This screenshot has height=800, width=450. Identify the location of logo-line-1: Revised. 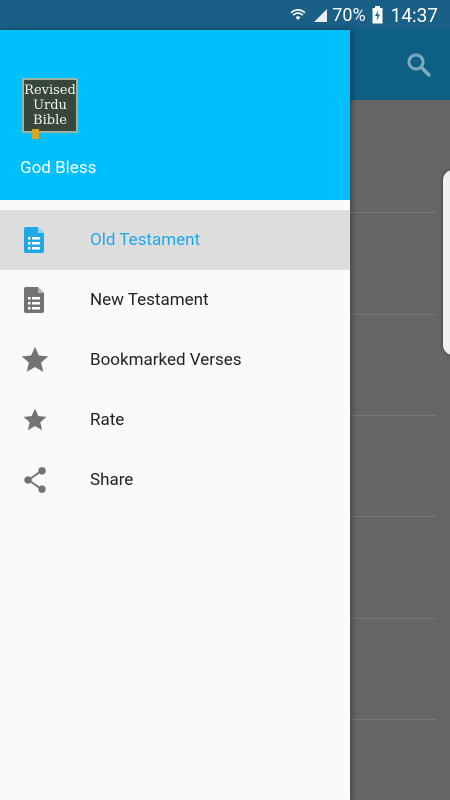
(50, 90).